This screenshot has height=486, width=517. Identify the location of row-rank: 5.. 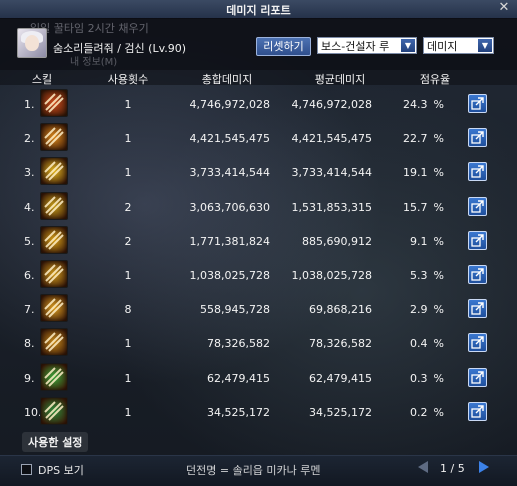
(29, 241).